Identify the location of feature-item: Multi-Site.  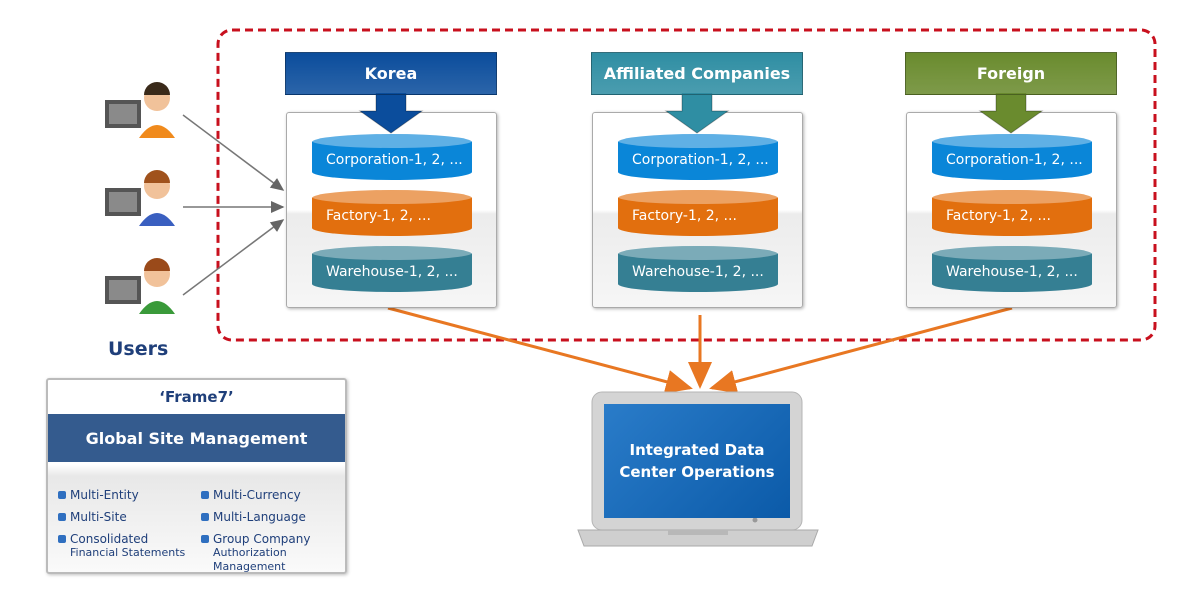
(92, 517).